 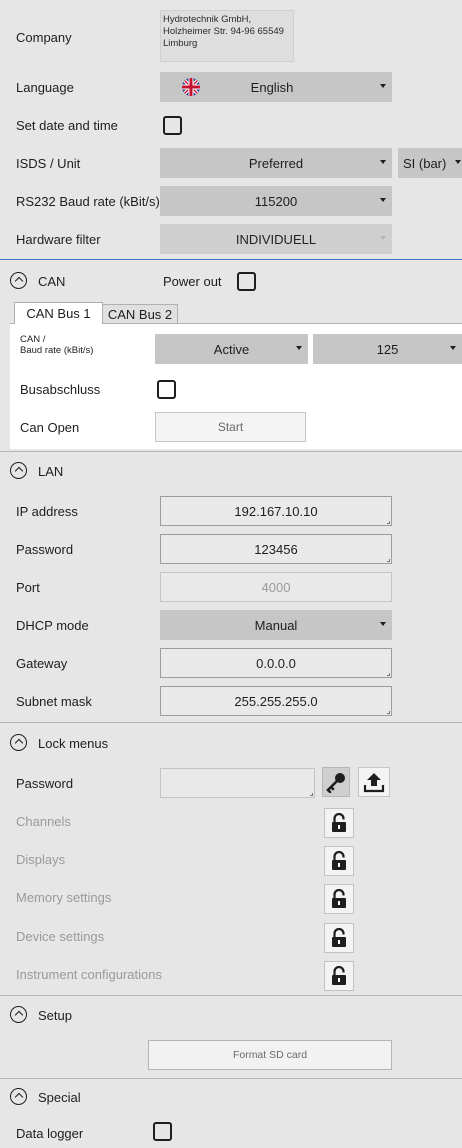 I want to click on can-title: CAN, so click(x=52, y=281).